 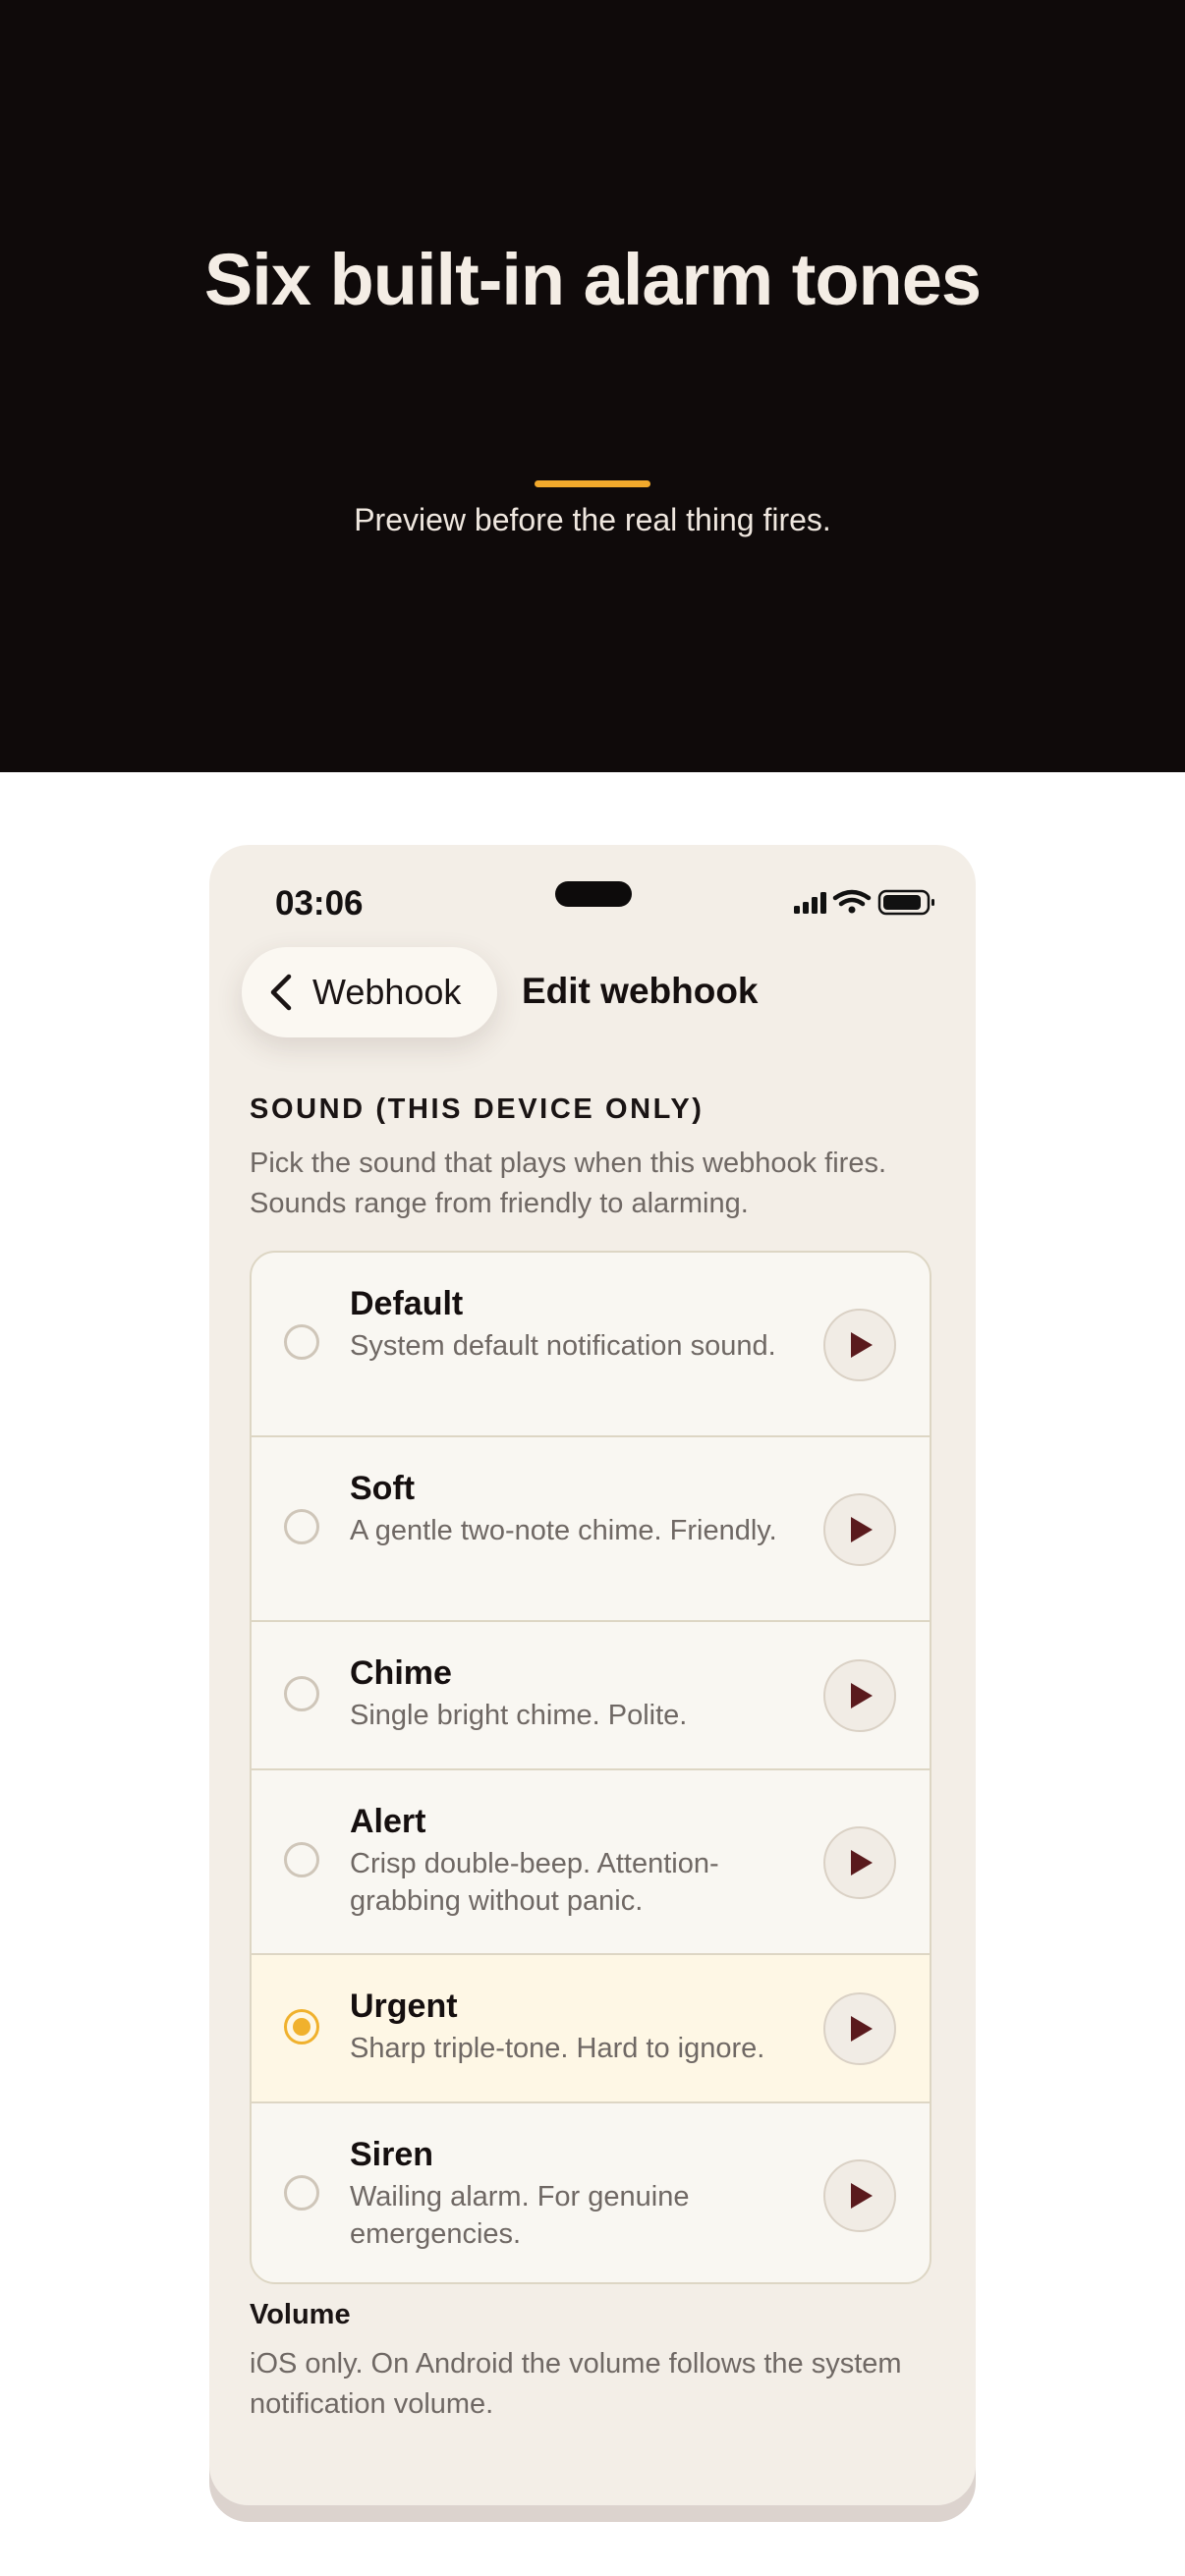 What do you see at coordinates (387, 992) in the screenshot?
I see `back-button-label: Webhook` at bounding box center [387, 992].